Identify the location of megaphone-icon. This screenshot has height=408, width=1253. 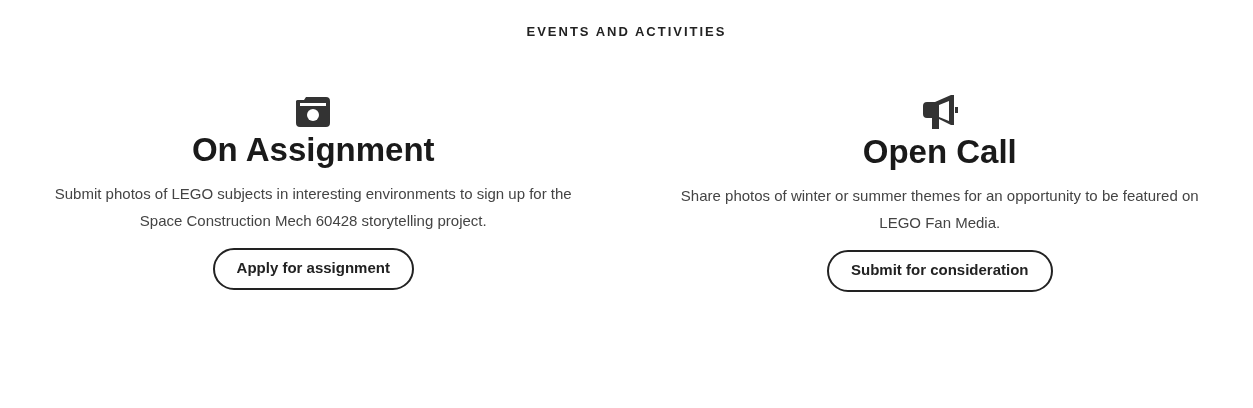
(939, 111).